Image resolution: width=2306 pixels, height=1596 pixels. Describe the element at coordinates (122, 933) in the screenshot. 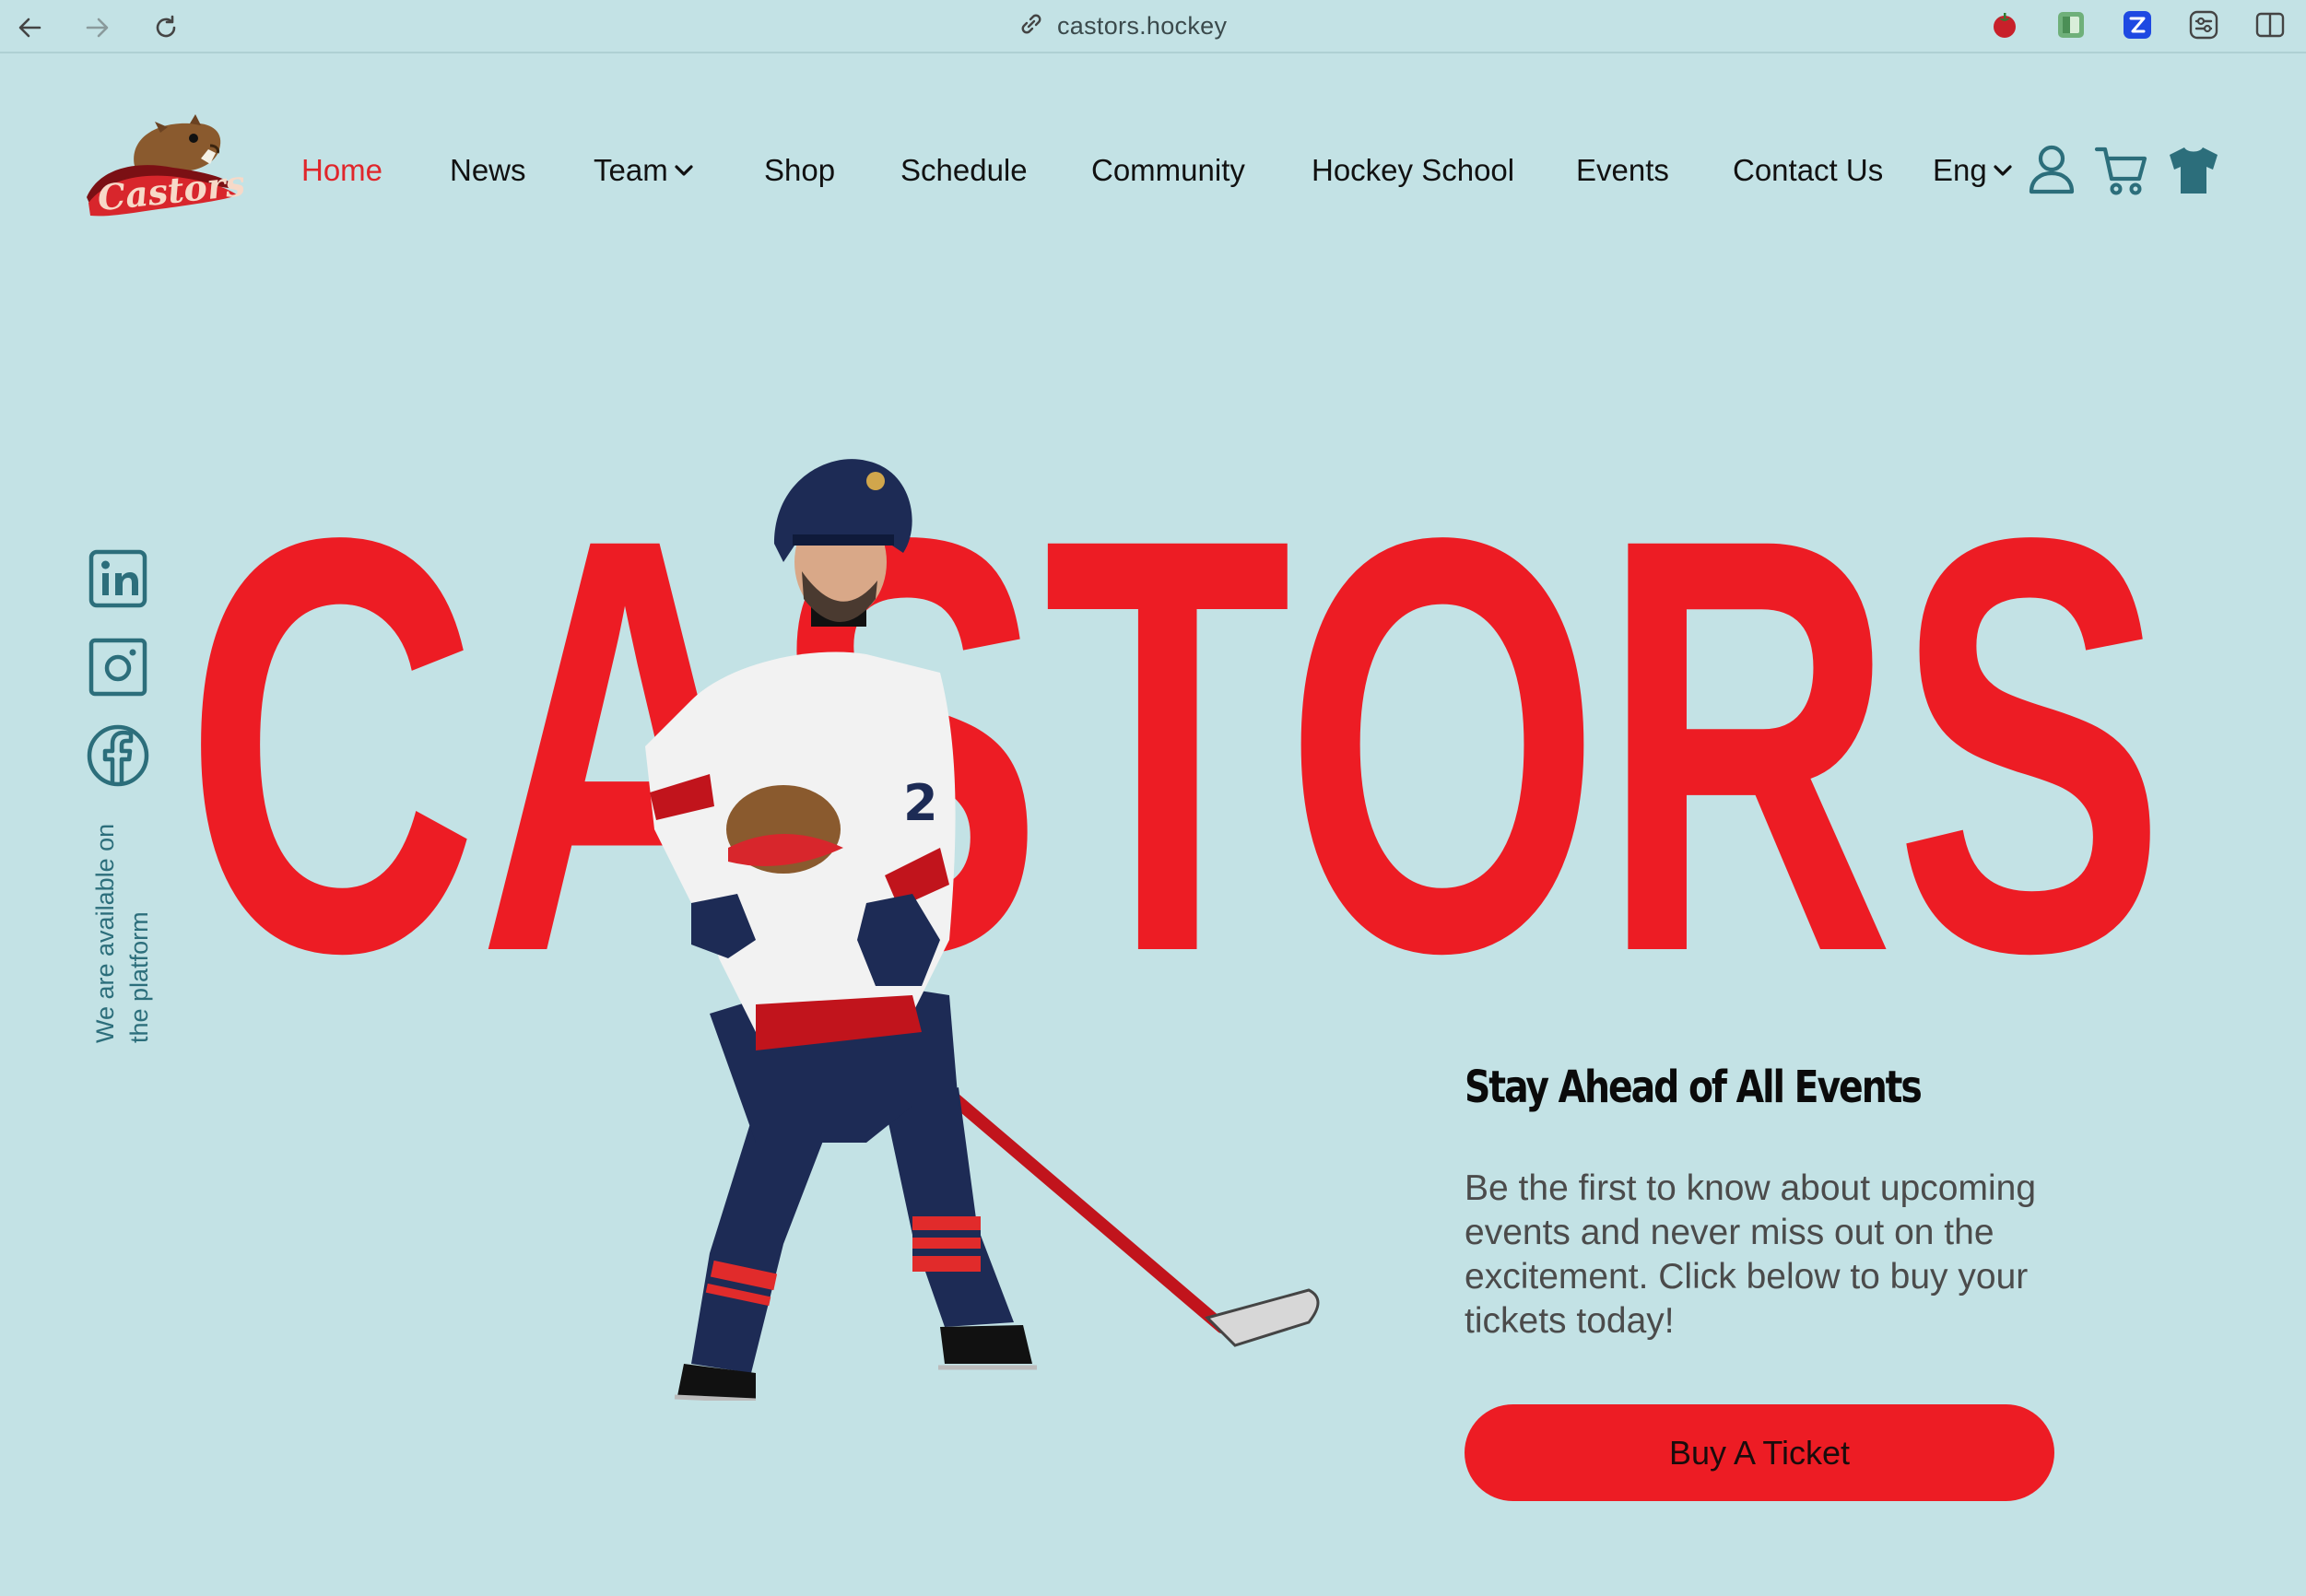

I see `social-platform-note: We are available on the platform` at that location.